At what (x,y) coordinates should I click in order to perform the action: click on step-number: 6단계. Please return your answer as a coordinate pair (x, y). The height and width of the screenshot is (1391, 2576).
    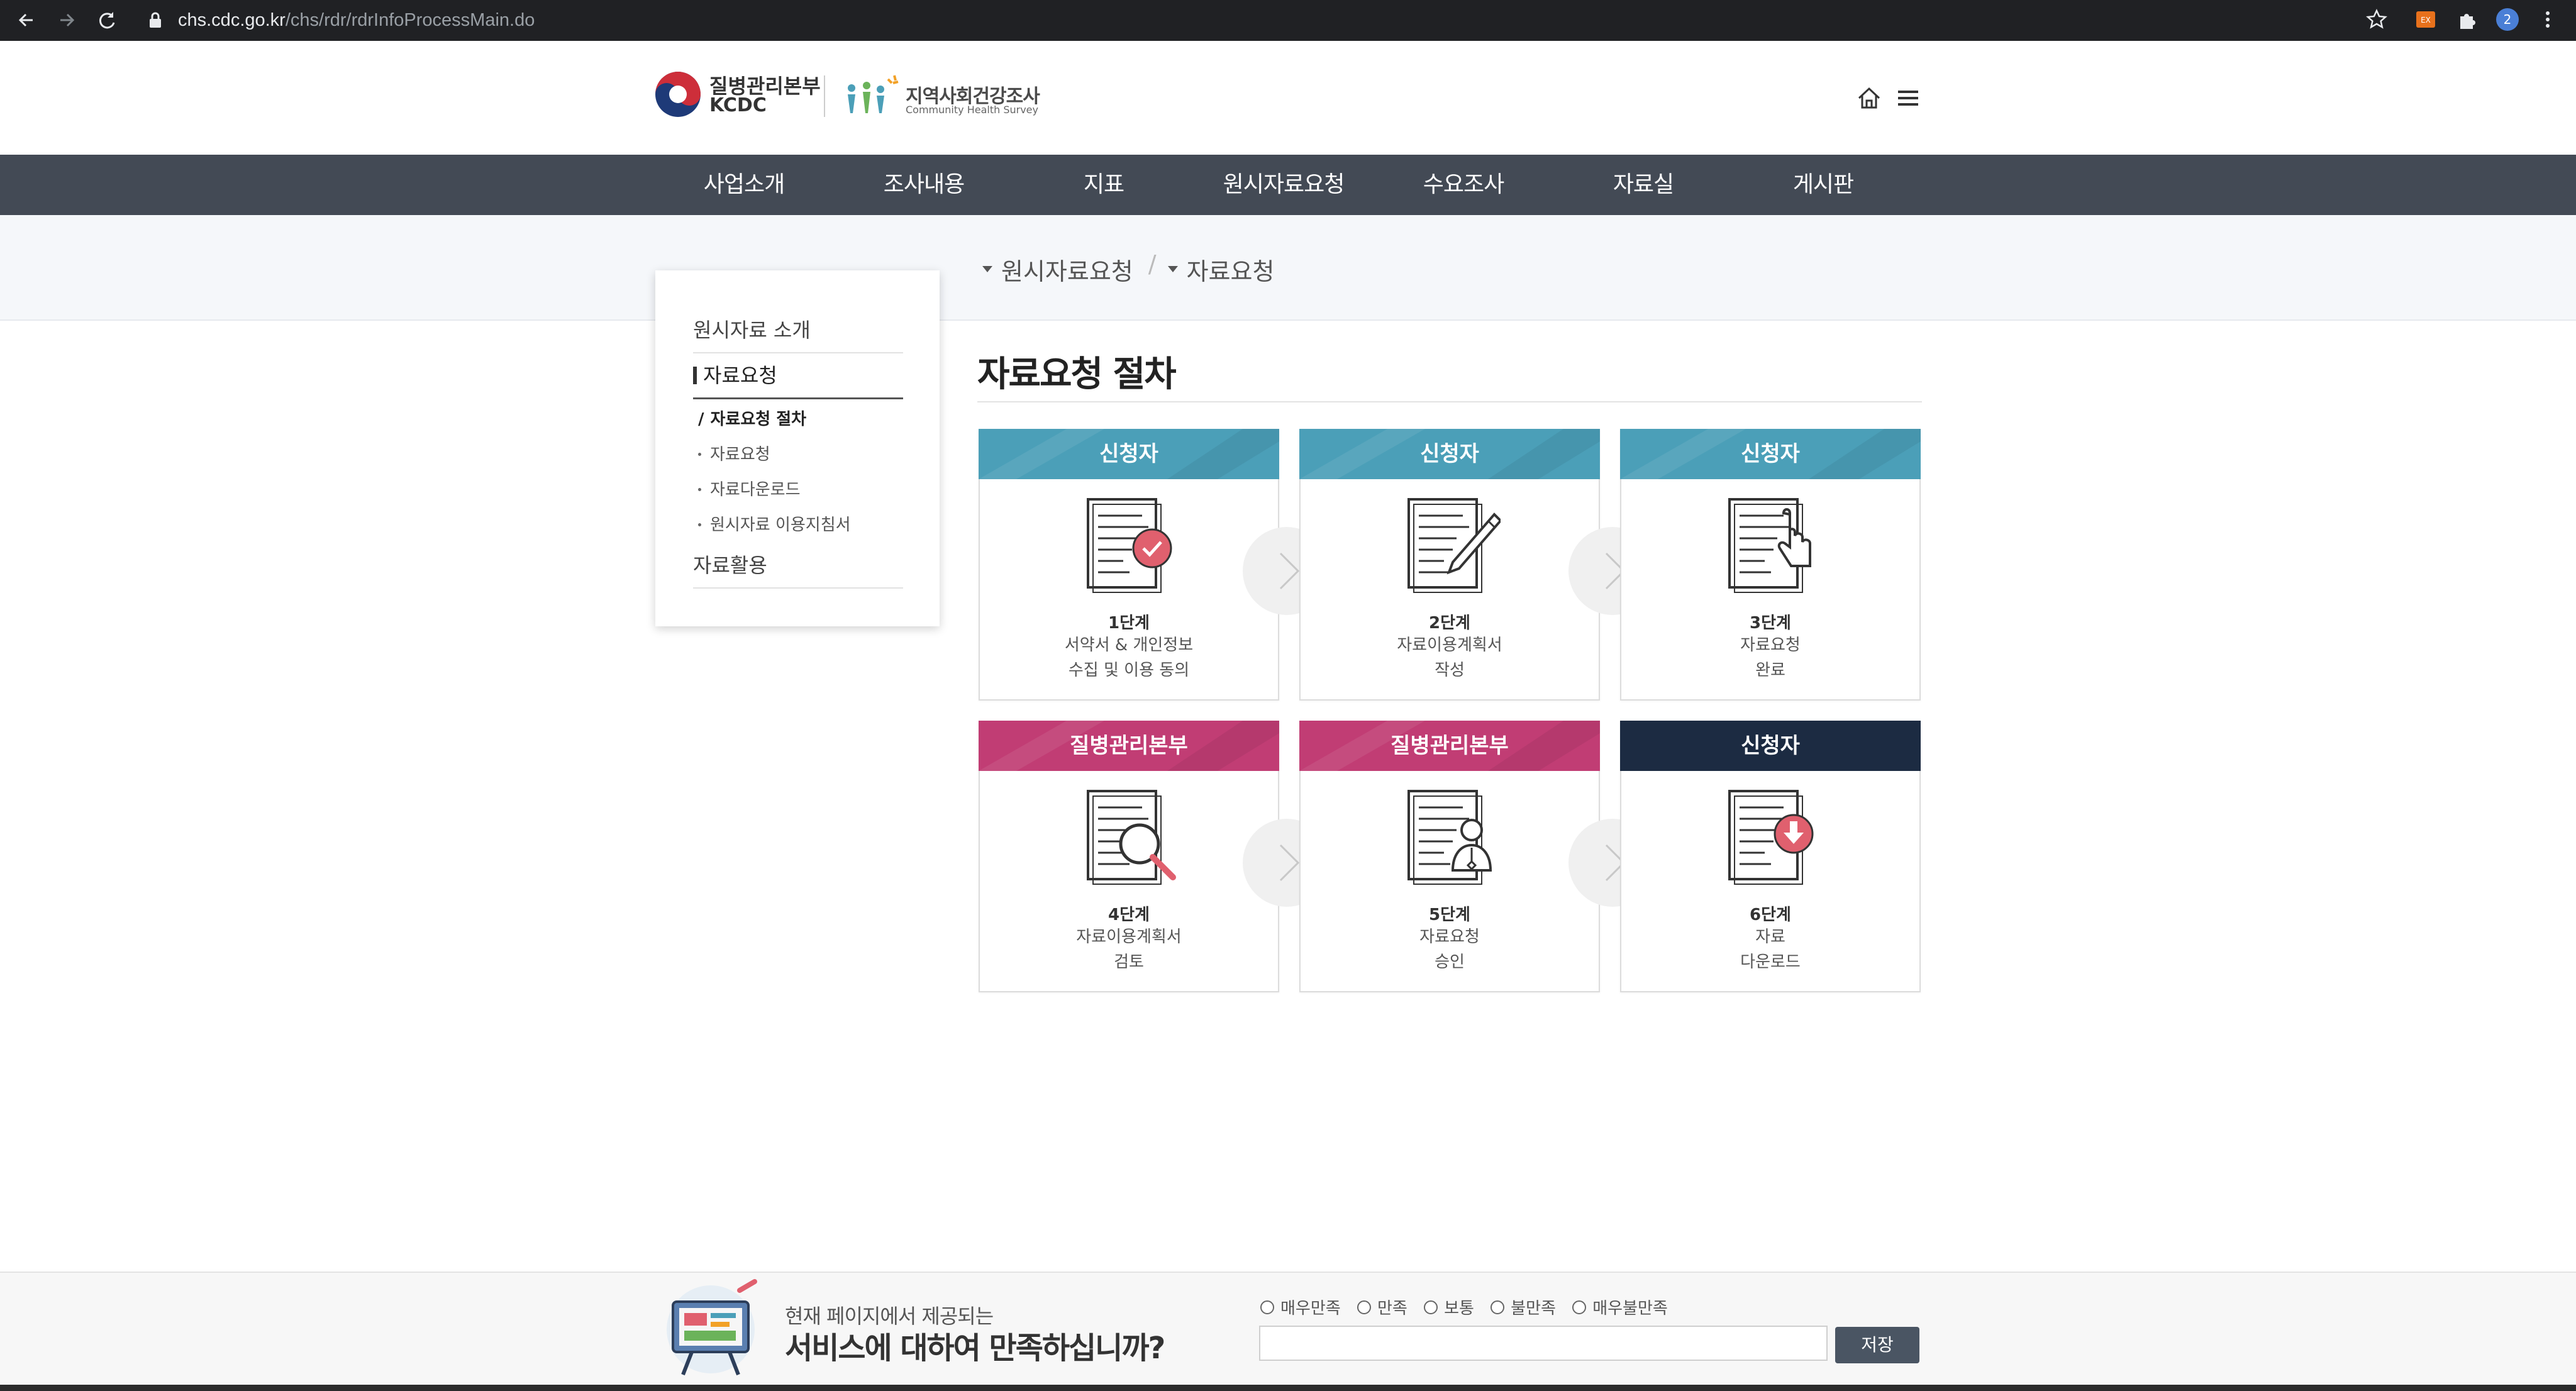
    Looking at the image, I should click on (1770, 915).